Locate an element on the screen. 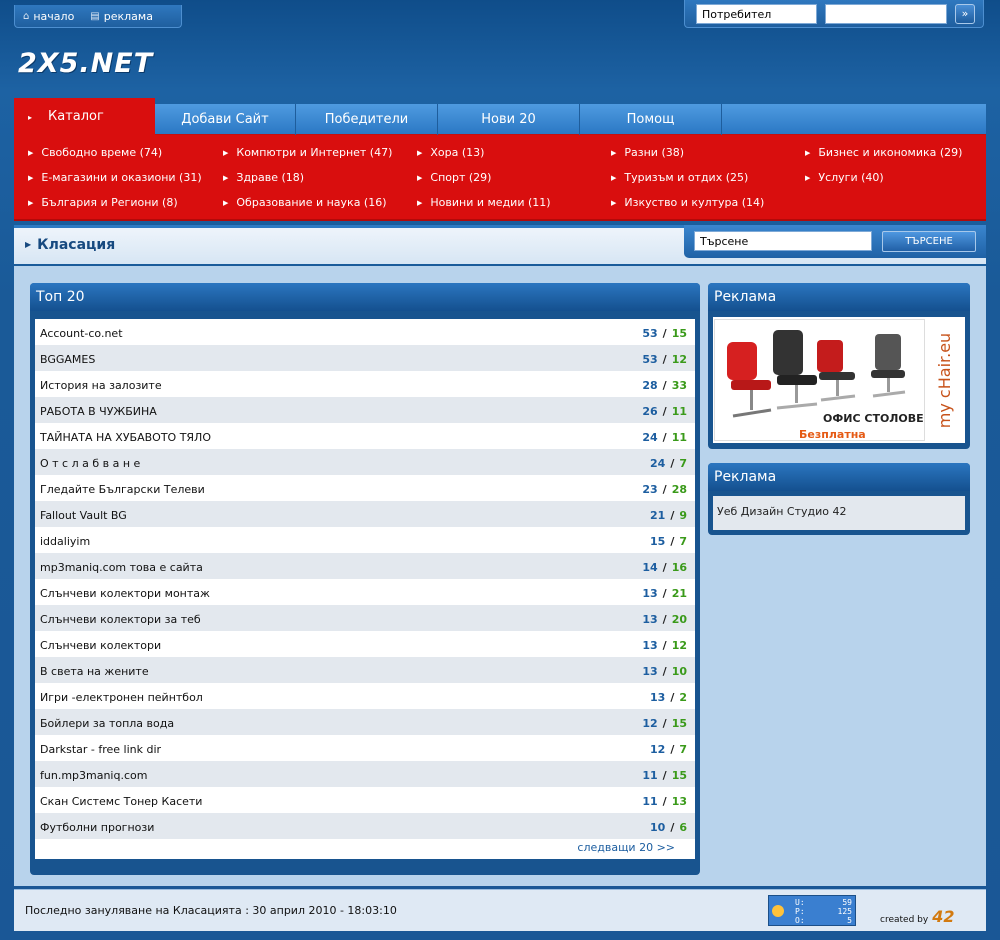  score-out: 11 is located at coordinates (679, 411).